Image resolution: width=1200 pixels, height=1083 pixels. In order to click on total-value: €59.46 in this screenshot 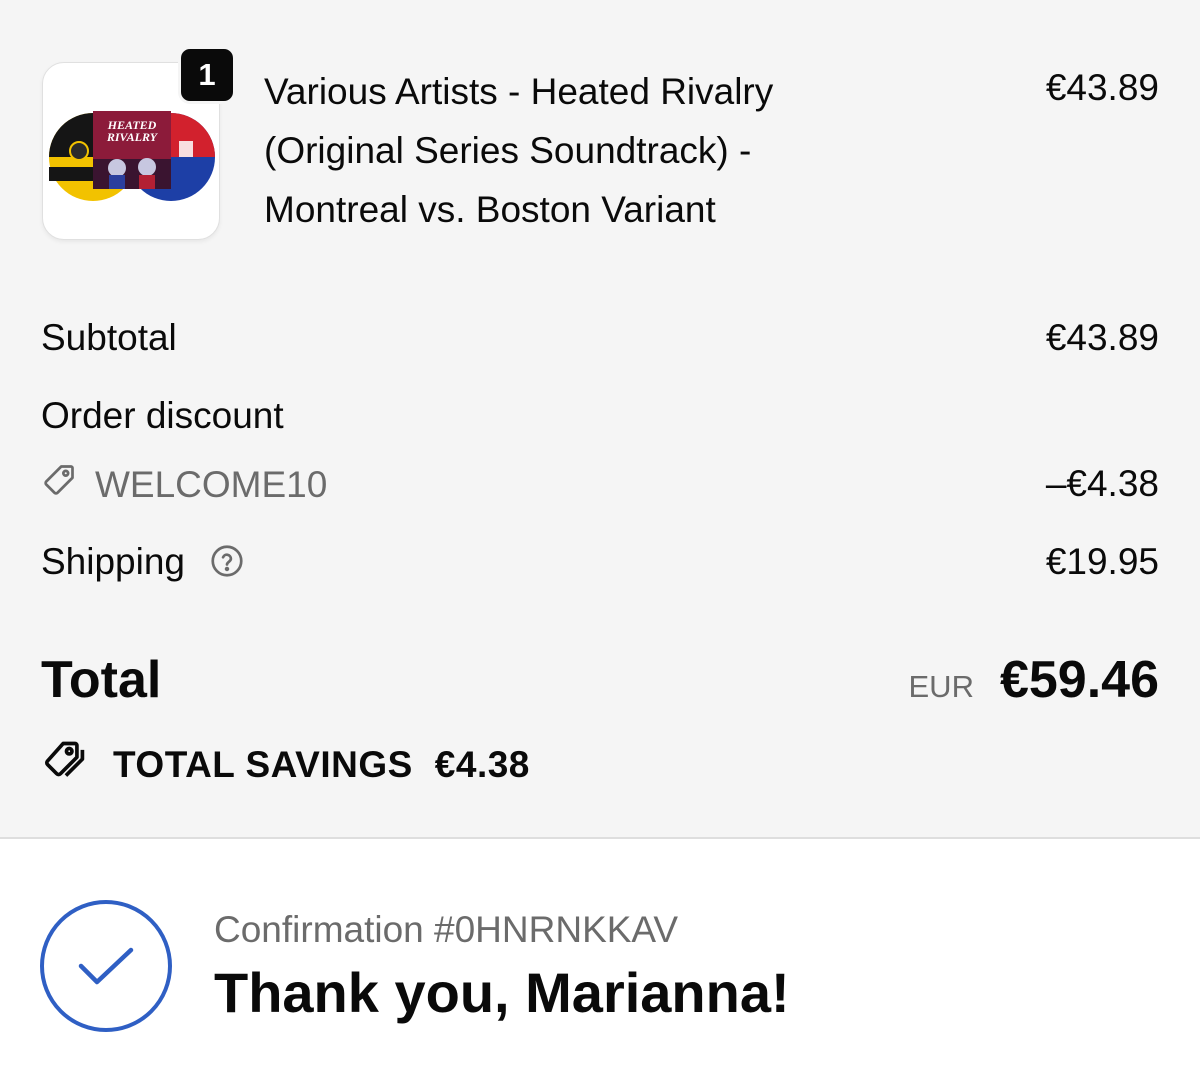, I will do `click(1079, 680)`.